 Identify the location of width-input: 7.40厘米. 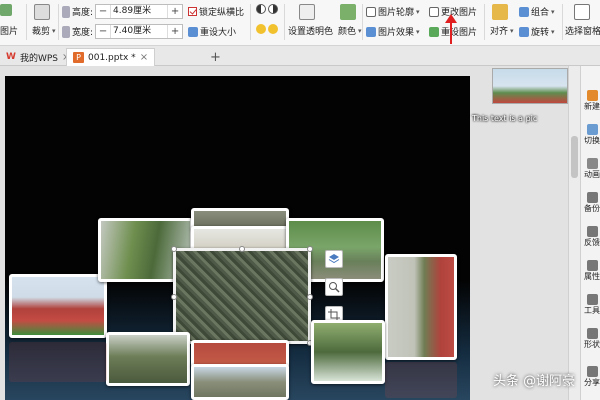
(139, 31).